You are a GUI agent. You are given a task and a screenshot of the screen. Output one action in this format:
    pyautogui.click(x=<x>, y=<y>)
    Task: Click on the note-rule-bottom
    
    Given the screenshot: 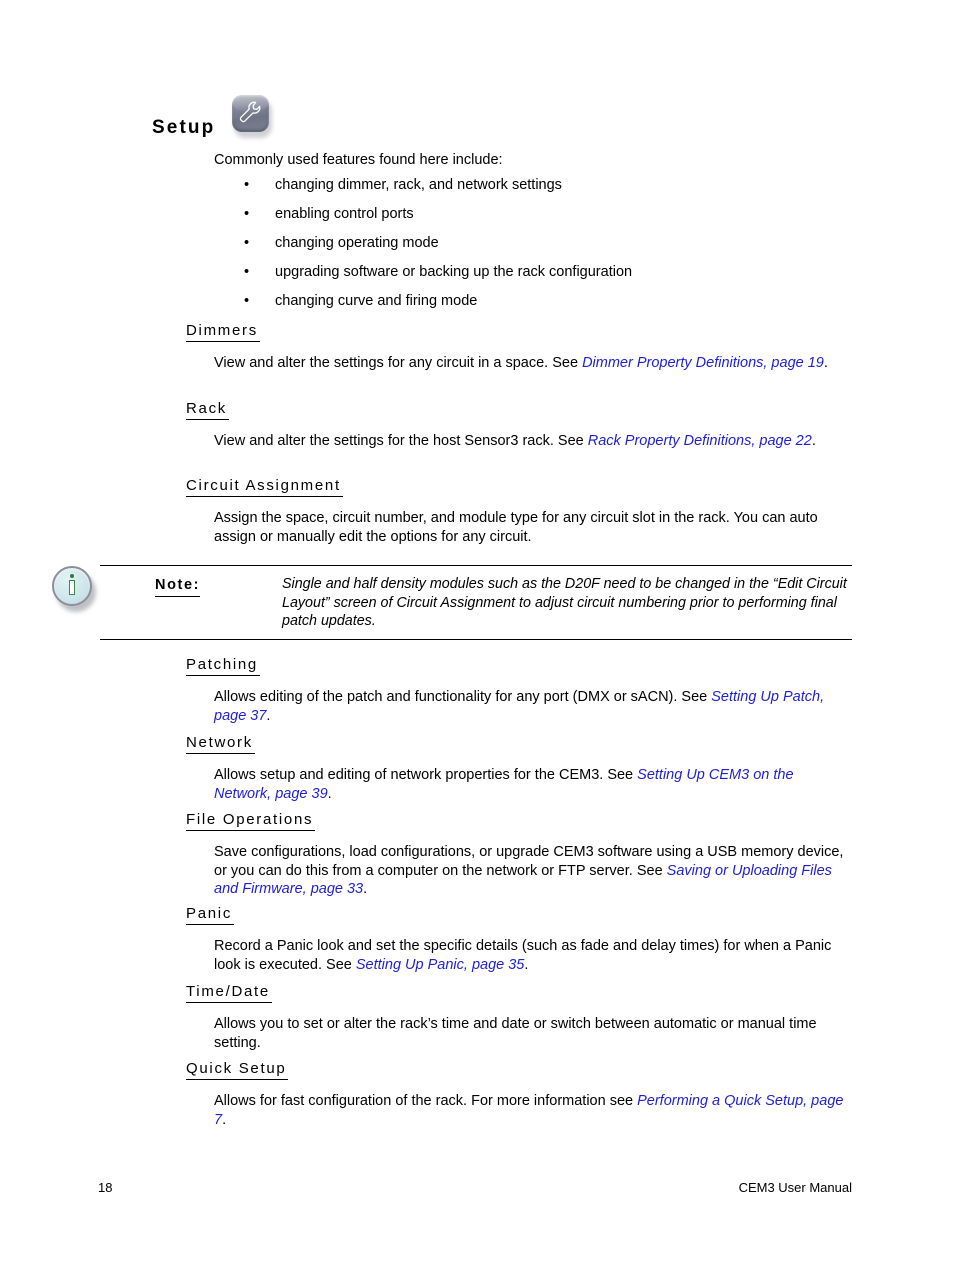 What is the action you would take?
    pyautogui.click(x=476, y=639)
    